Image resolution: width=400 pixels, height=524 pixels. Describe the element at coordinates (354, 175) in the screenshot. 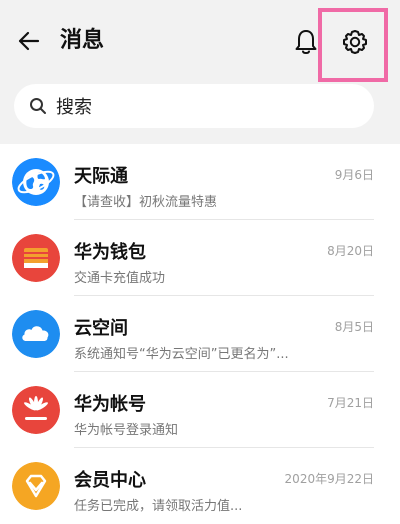

I see `message-date: 9月6日` at that location.